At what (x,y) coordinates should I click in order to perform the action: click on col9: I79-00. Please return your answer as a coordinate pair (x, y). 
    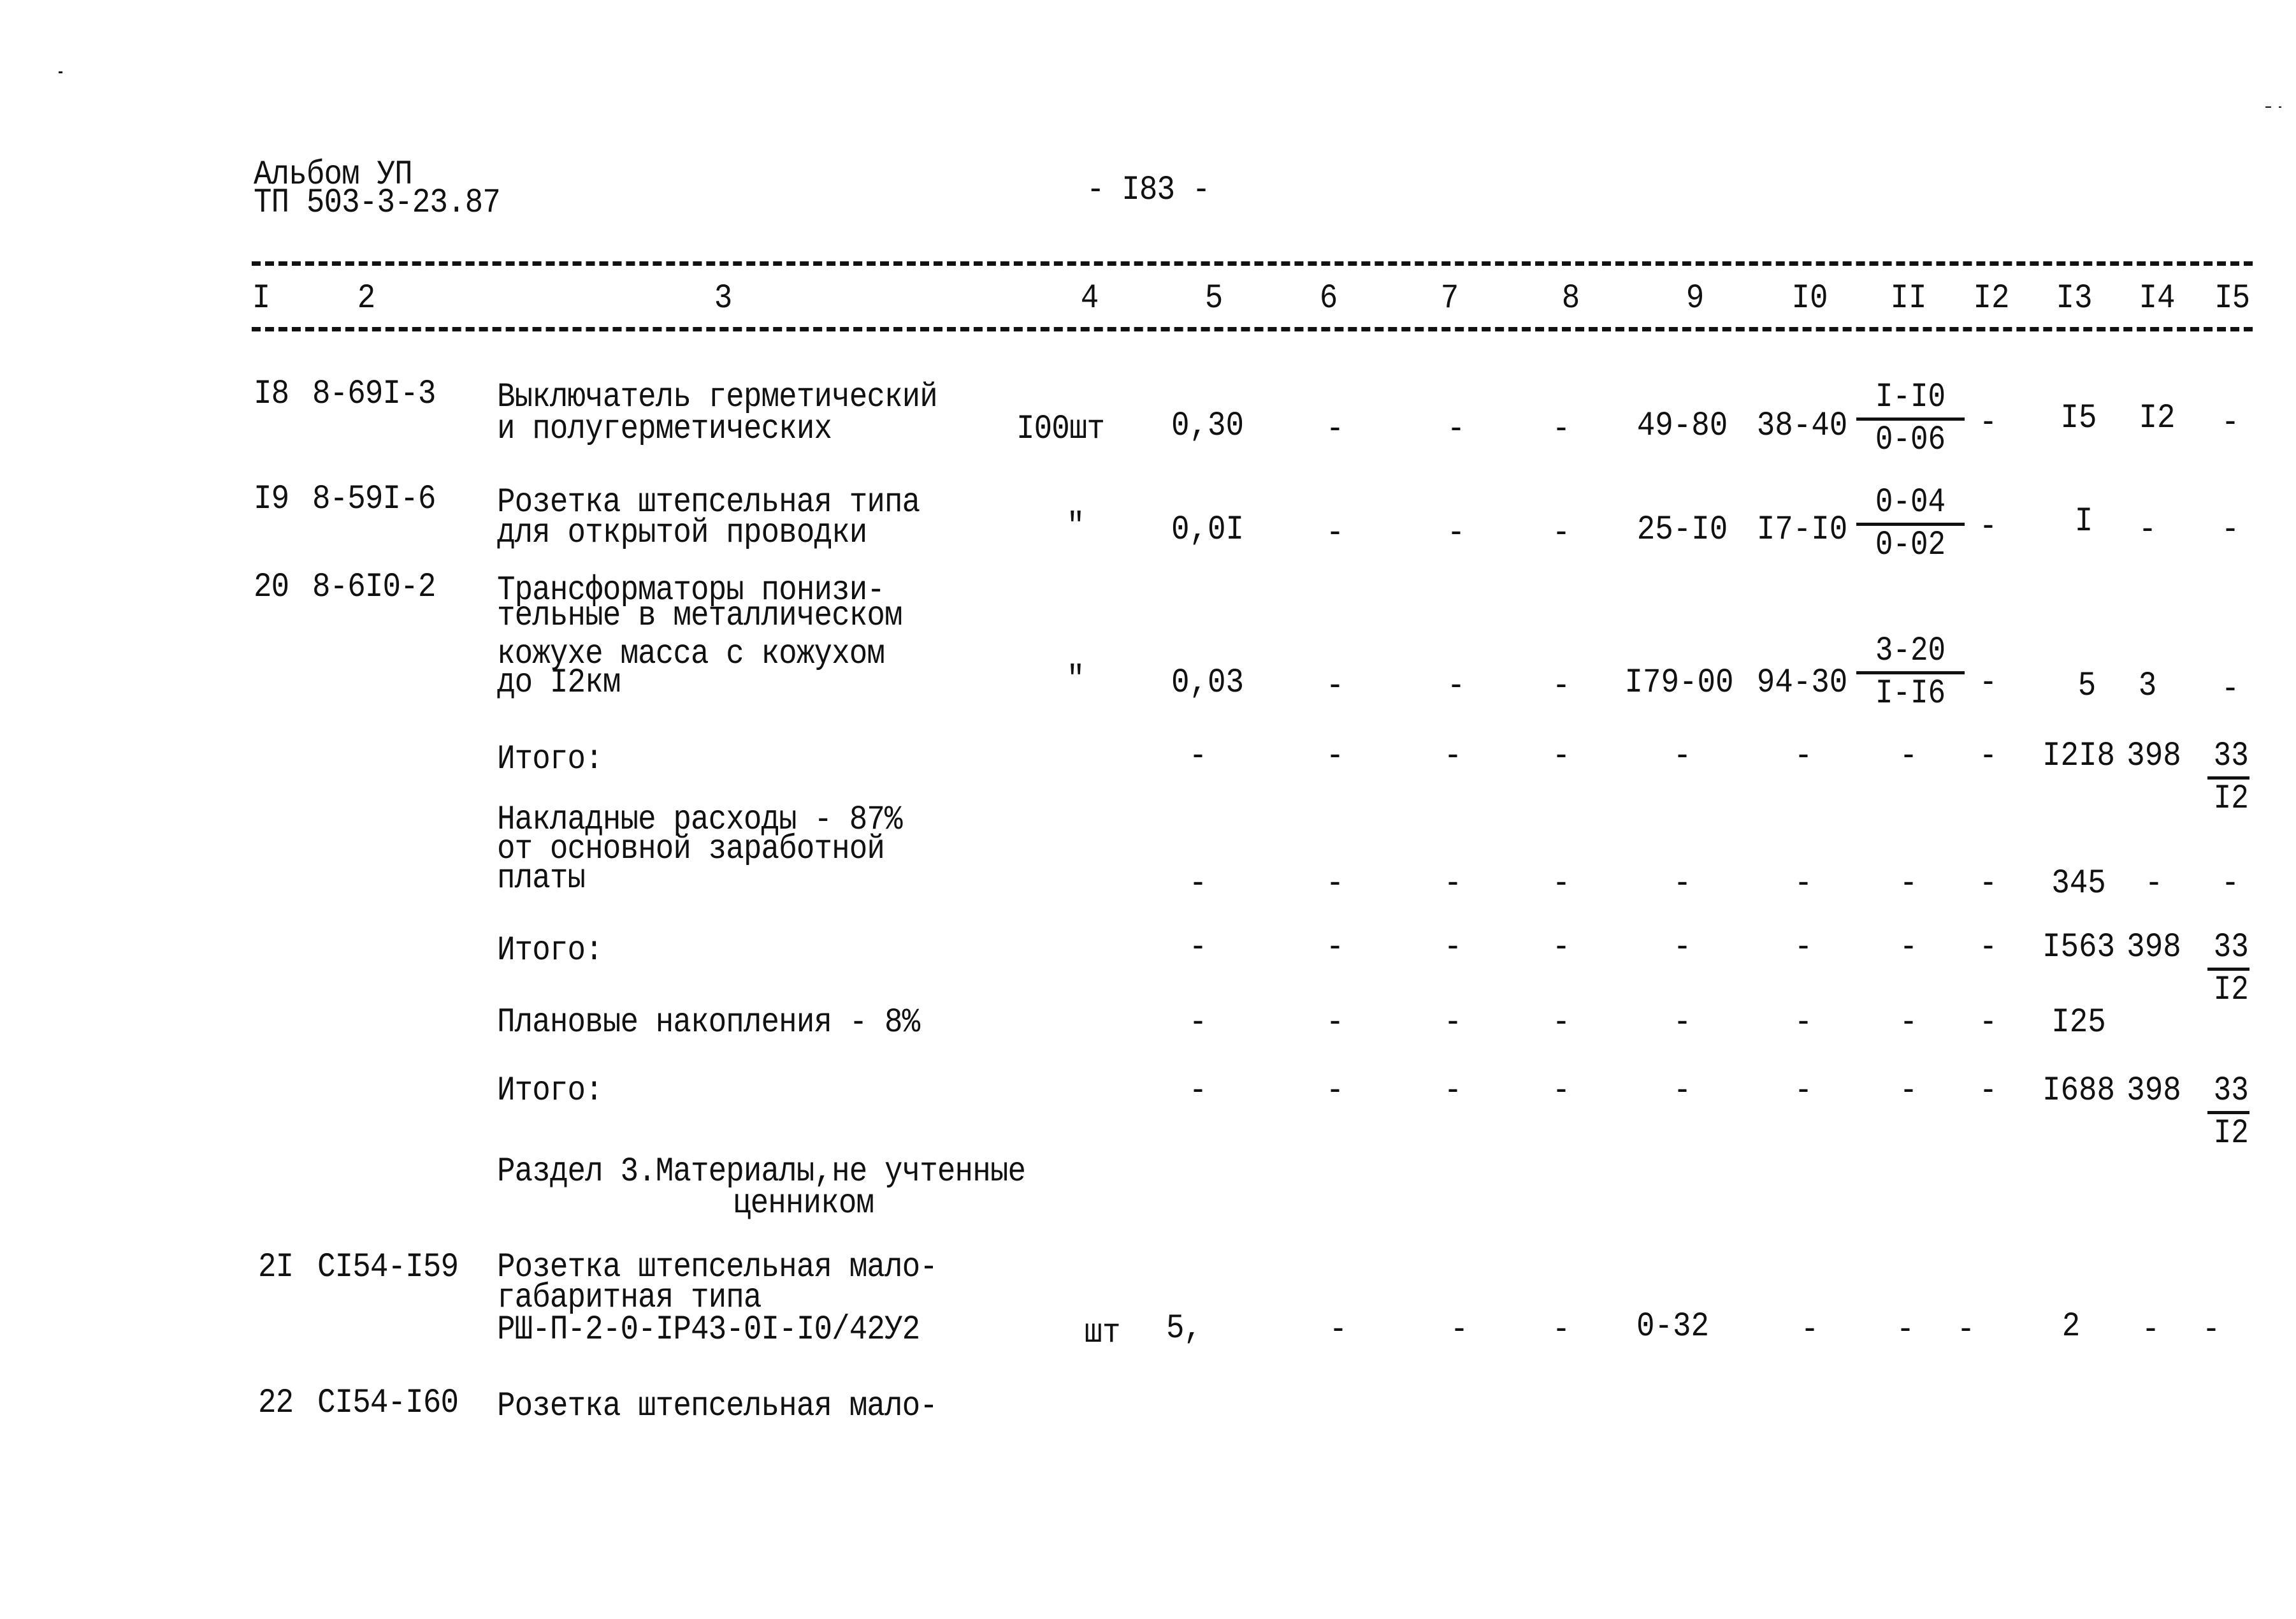
    Looking at the image, I should click on (1679, 683).